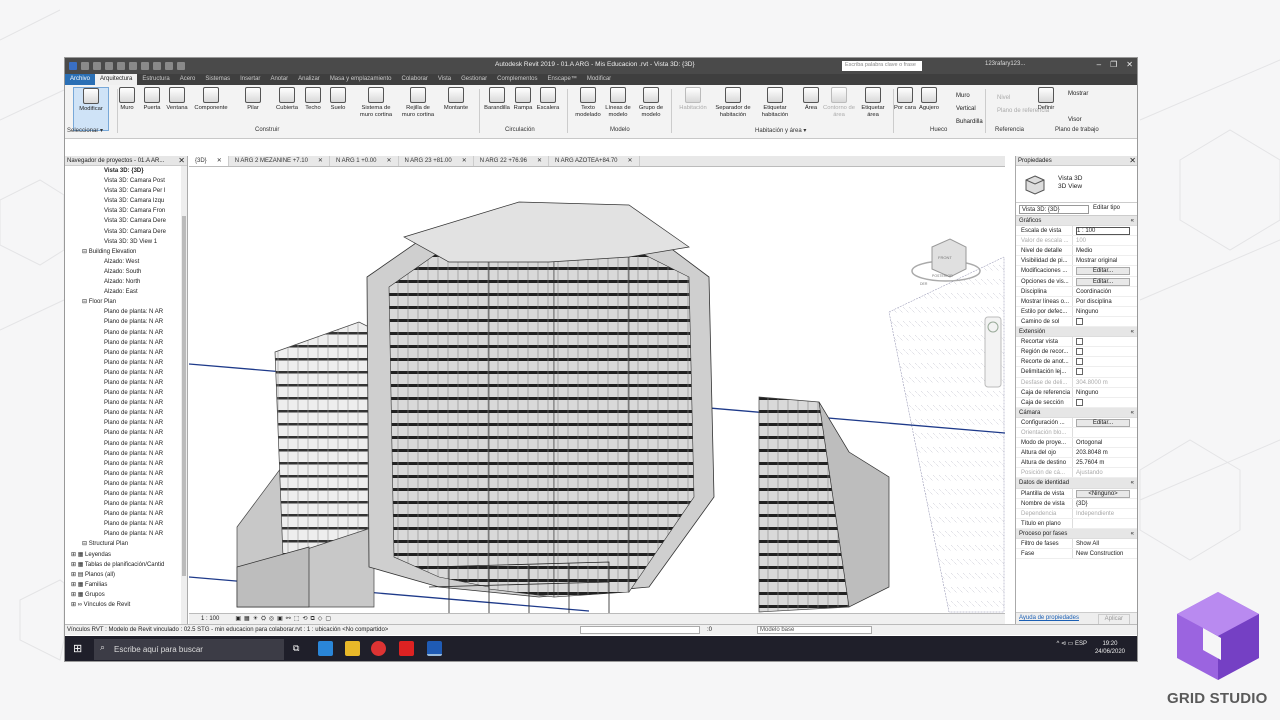 The image size is (1280, 720). What do you see at coordinates (125, 66) in the screenshot?
I see `quick-access-toolbar` at bounding box center [125, 66].